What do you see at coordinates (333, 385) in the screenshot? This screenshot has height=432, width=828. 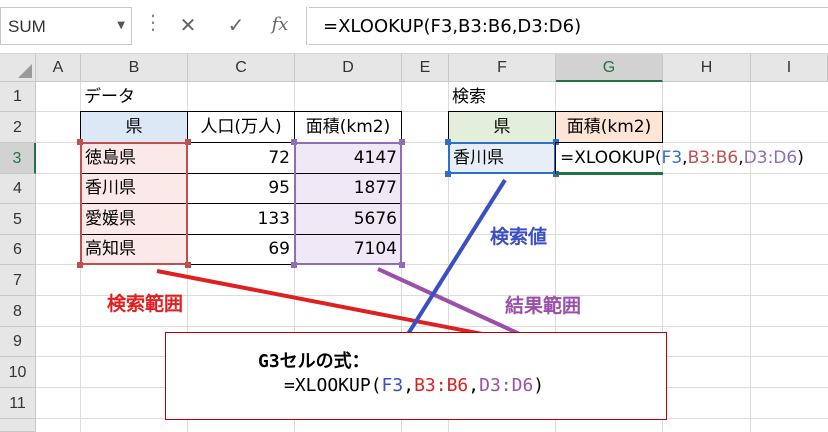 I see `callout-prefix: =XLOOKUP(` at bounding box center [333, 385].